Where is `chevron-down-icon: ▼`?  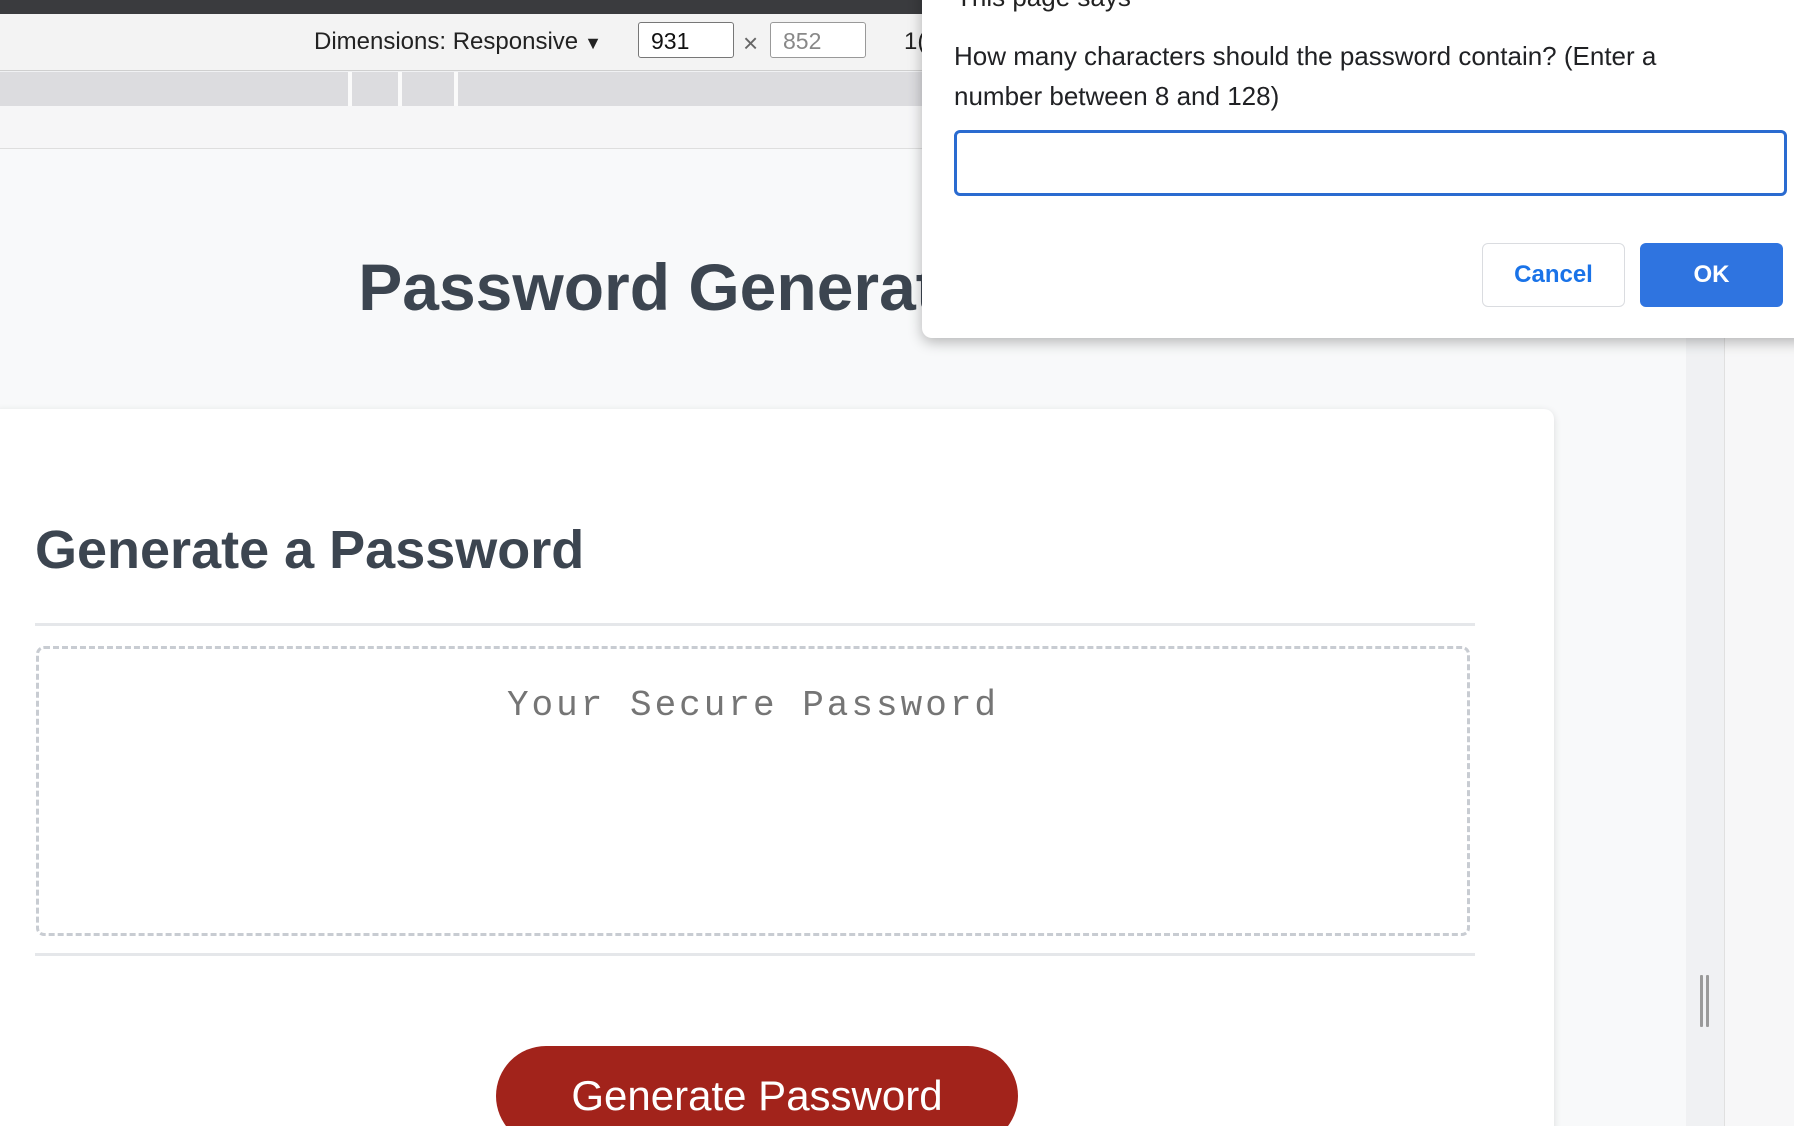
chevron-down-icon: ▼ is located at coordinates (593, 43).